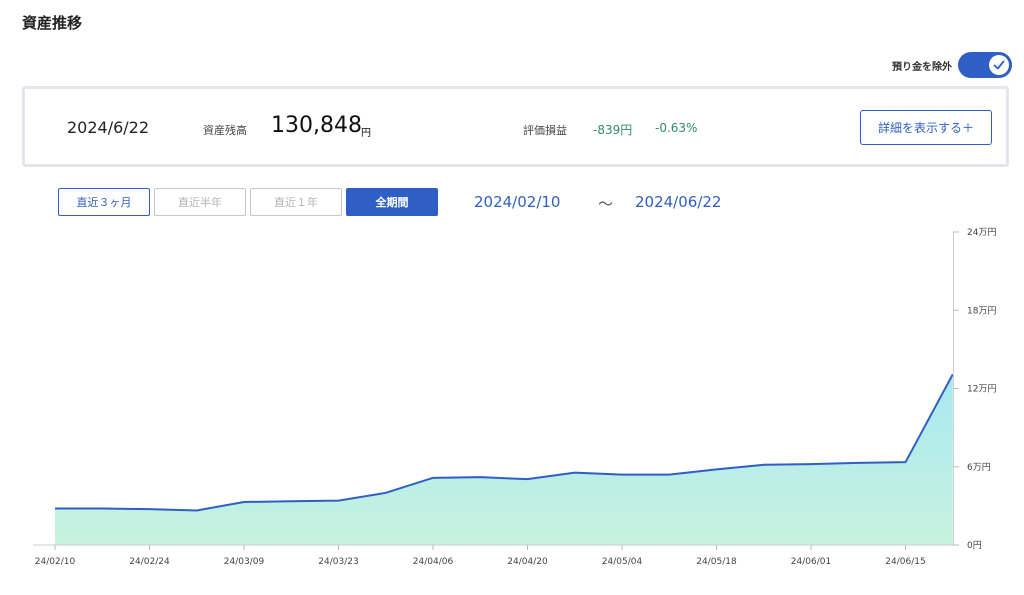 This screenshot has width=1024, height=595. What do you see at coordinates (366, 133) in the screenshot?
I see `balance-unit: 円` at bounding box center [366, 133].